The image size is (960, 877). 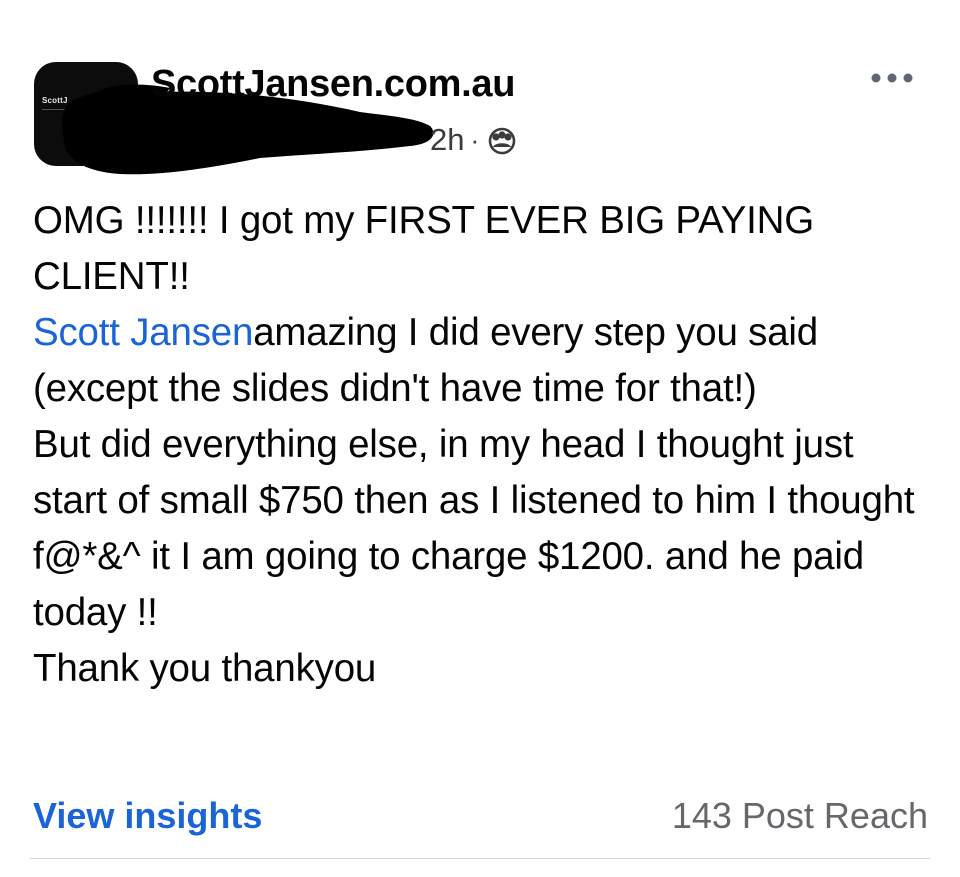 I want to click on more-dots-icon, so click(x=892, y=78).